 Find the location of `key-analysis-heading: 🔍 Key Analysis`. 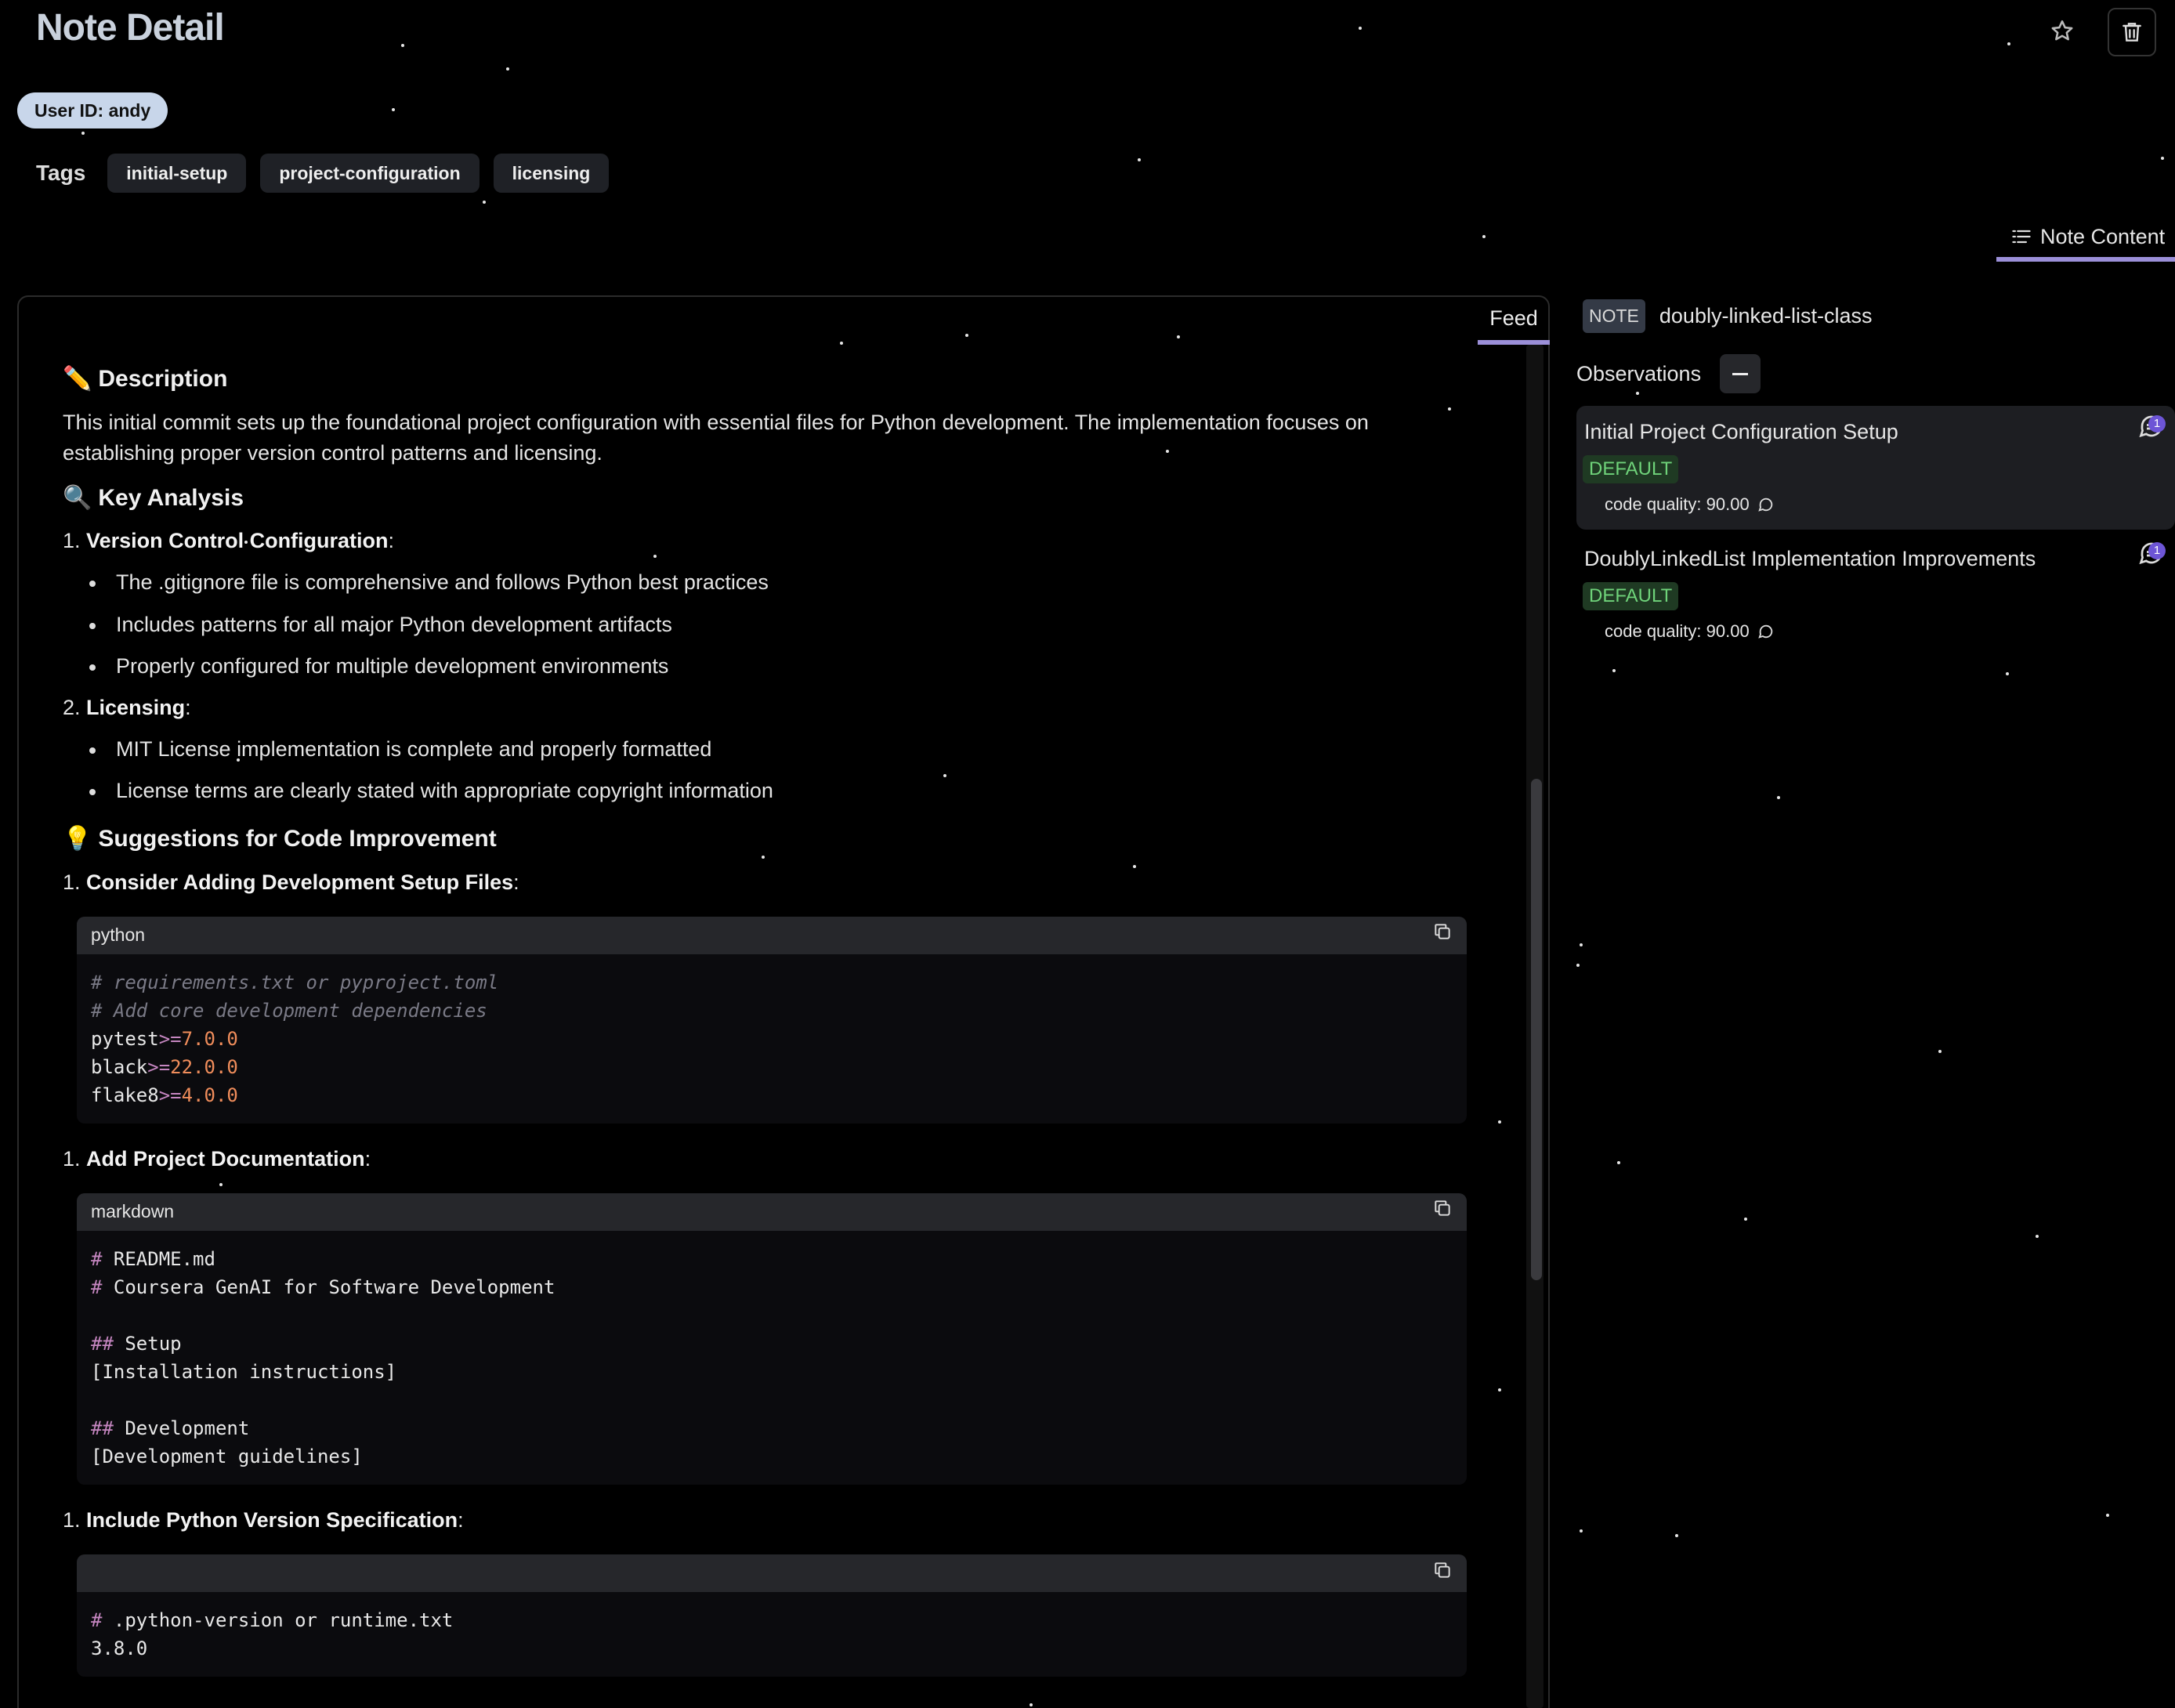

key-analysis-heading: 🔍 Key Analysis is located at coordinates (764, 499).